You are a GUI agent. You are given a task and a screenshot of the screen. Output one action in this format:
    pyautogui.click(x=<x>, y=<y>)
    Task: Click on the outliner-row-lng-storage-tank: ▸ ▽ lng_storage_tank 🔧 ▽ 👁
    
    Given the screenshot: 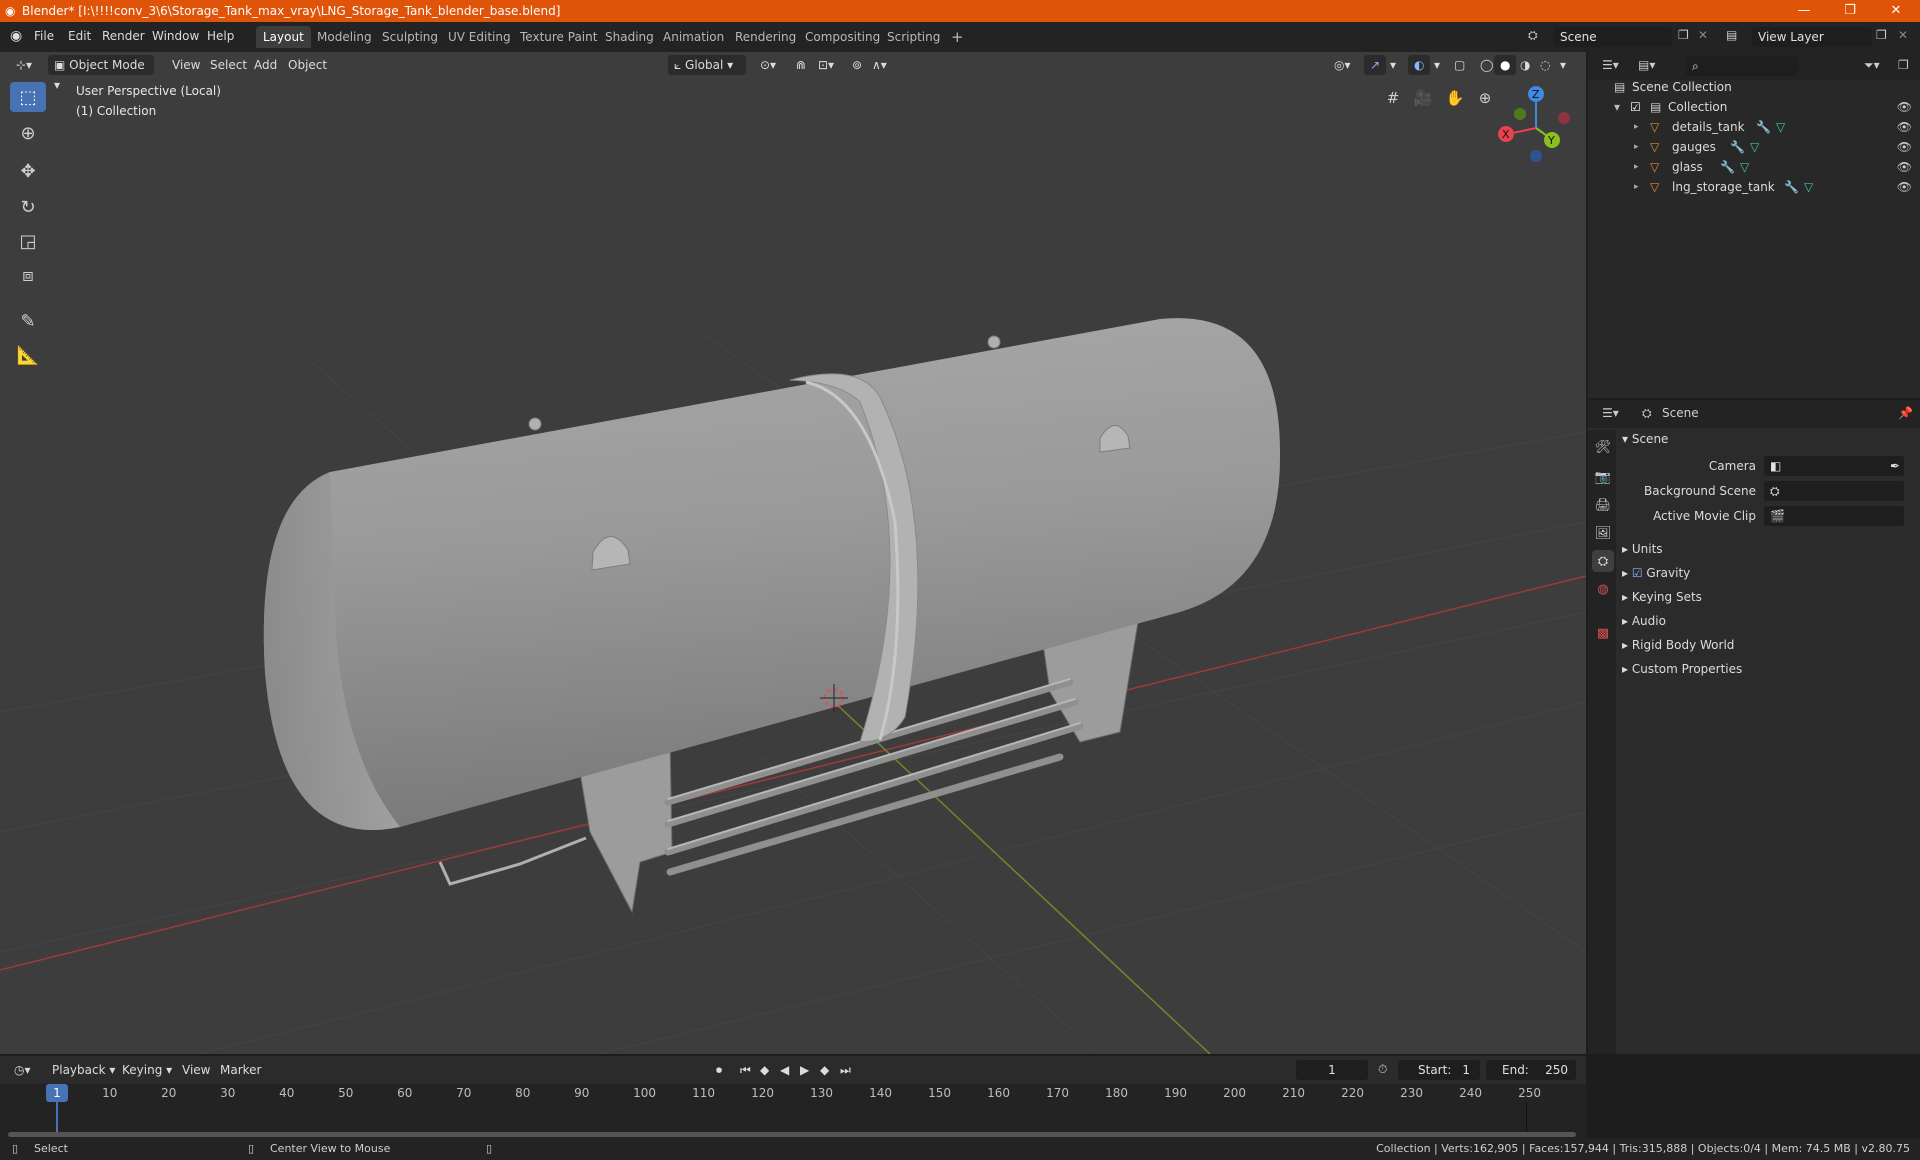 What is the action you would take?
    pyautogui.click(x=1754, y=187)
    